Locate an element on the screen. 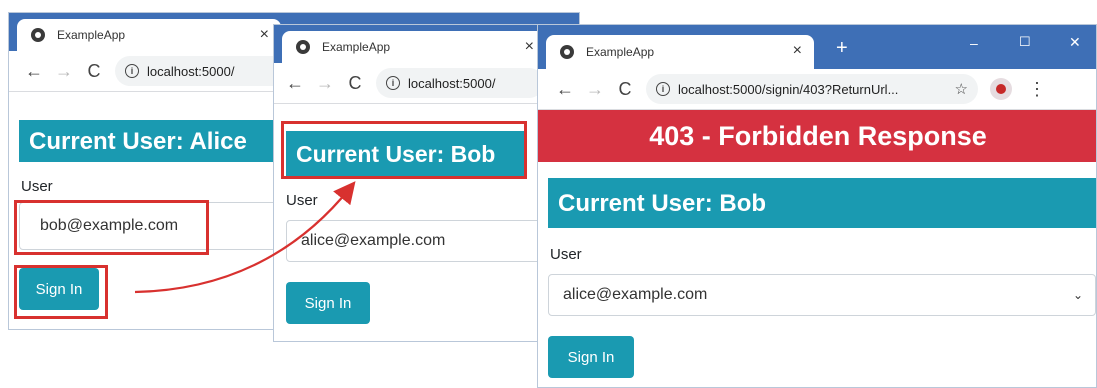  chevron-down-icon: ⌄ is located at coordinates (1077, 295).